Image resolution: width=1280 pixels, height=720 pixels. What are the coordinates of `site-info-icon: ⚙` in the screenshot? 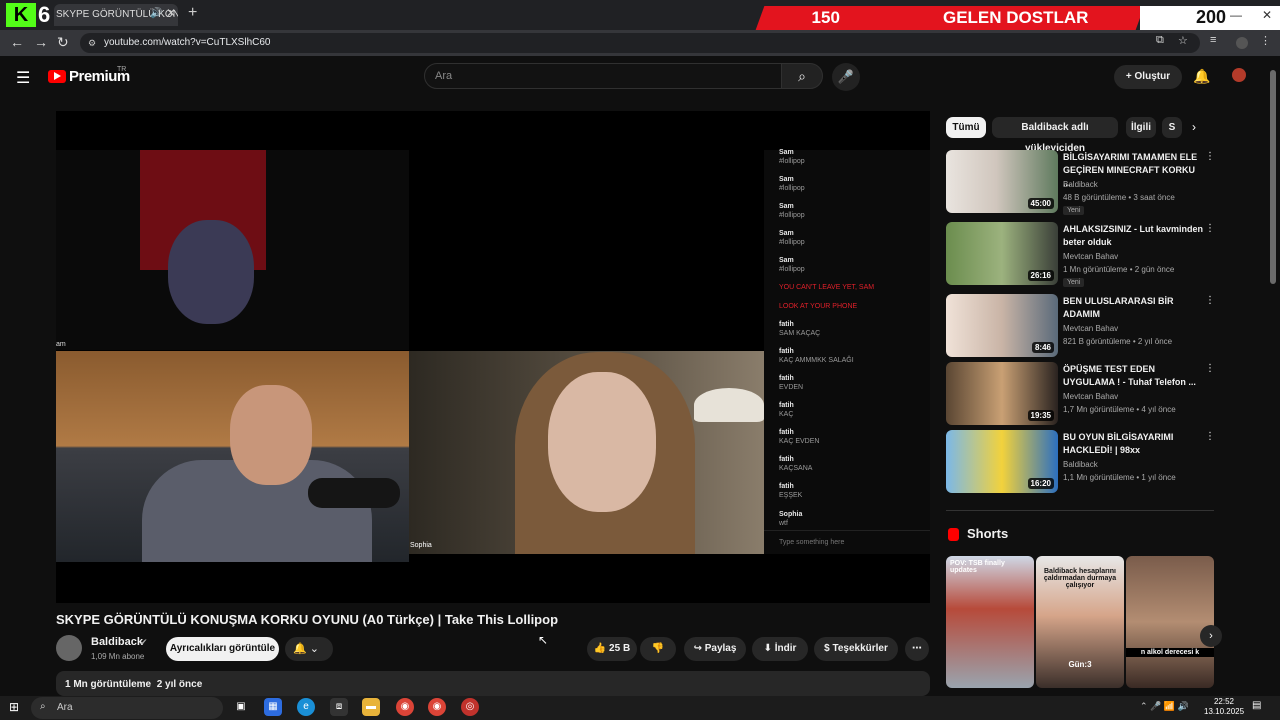 It's located at (92, 43).